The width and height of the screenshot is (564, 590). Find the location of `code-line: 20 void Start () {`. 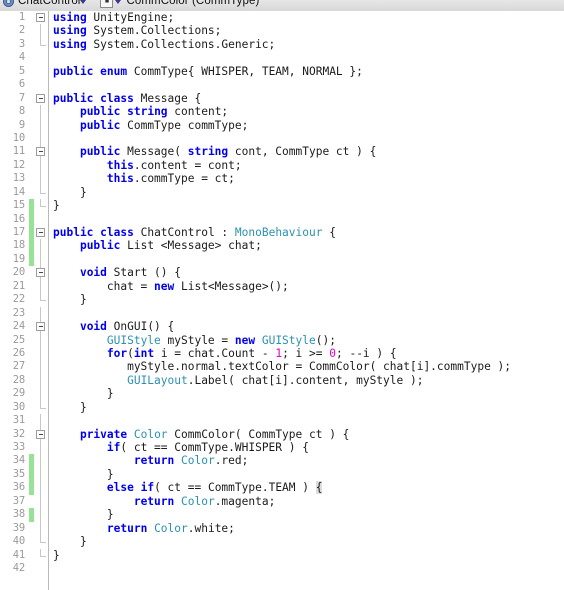

code-line: 20 void Start () { is located at coordinates (282, 273).